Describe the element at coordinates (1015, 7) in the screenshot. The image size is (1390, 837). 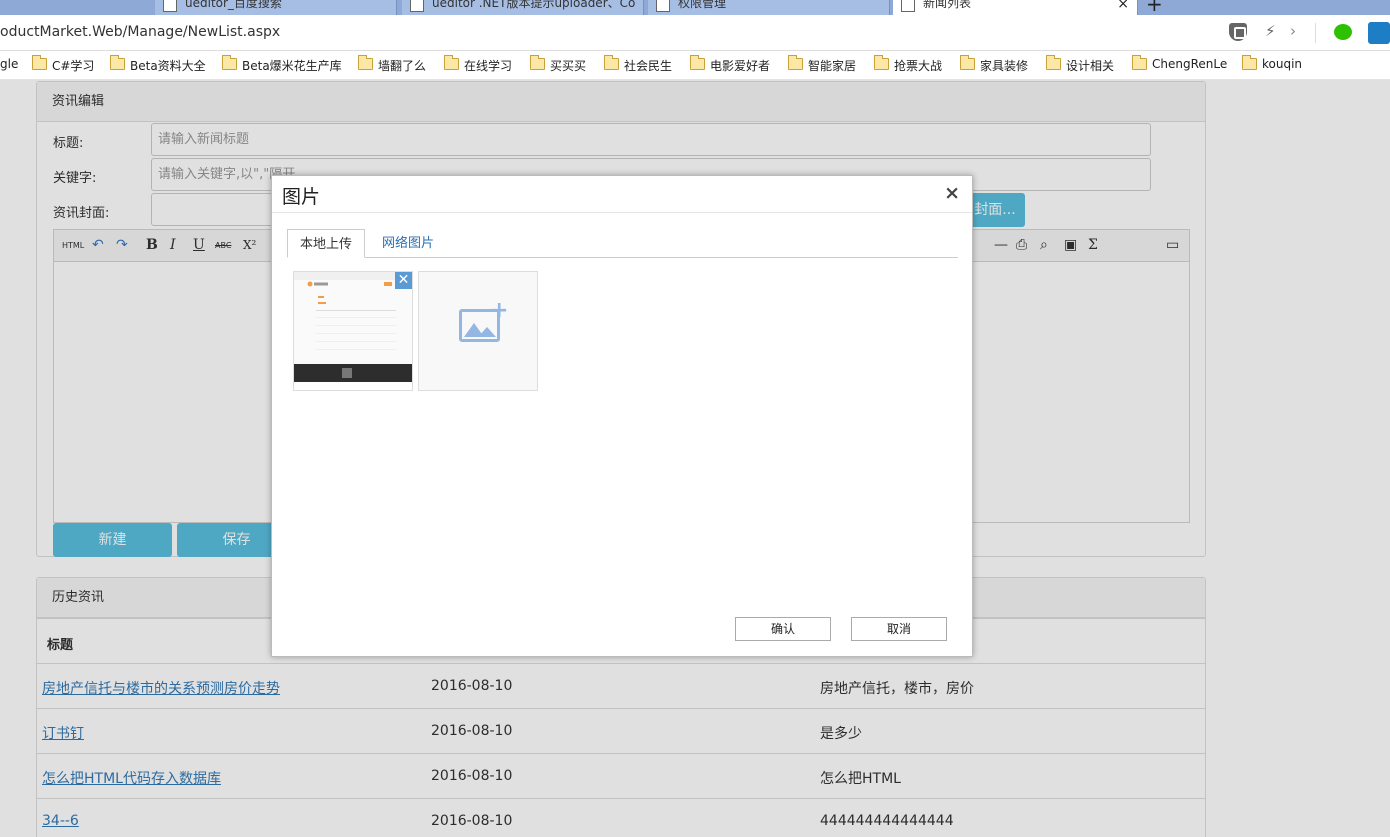
I see `browser-tab-active: 新闻列表 ×` at that location.